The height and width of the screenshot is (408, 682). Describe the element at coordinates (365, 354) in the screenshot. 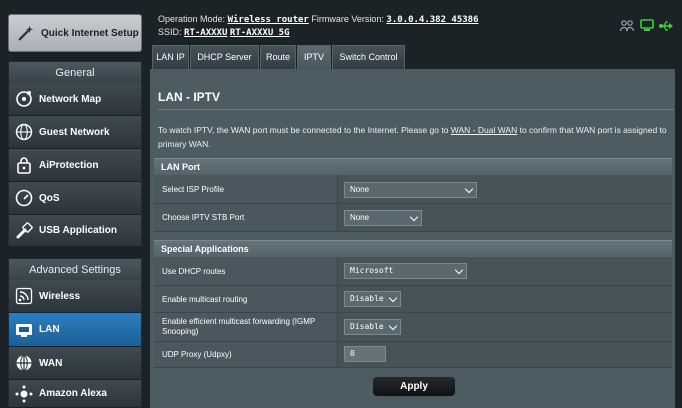

I see `udp-proxy-input: 0` at that location.